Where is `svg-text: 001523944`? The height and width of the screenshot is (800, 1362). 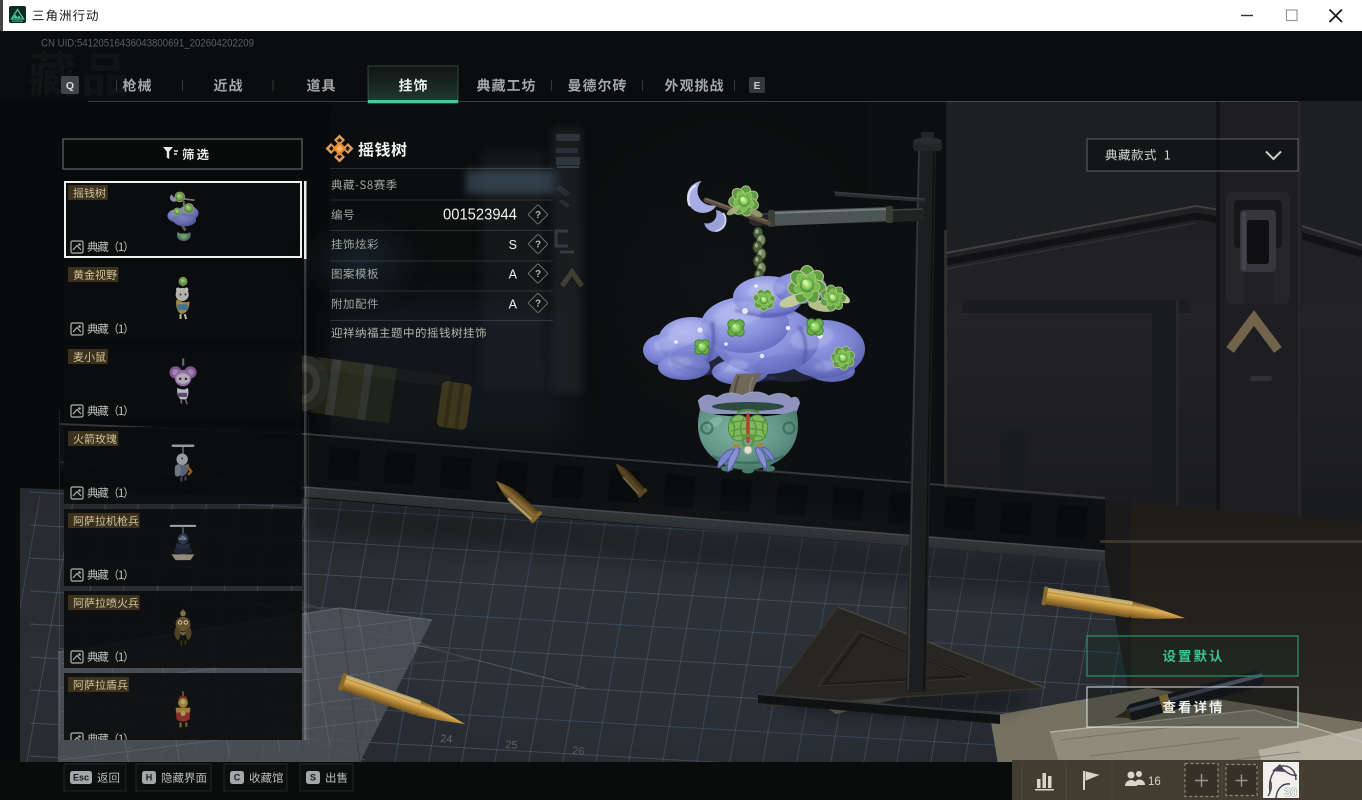 svg-text: 001523944 is located at coordinates (480, 215).